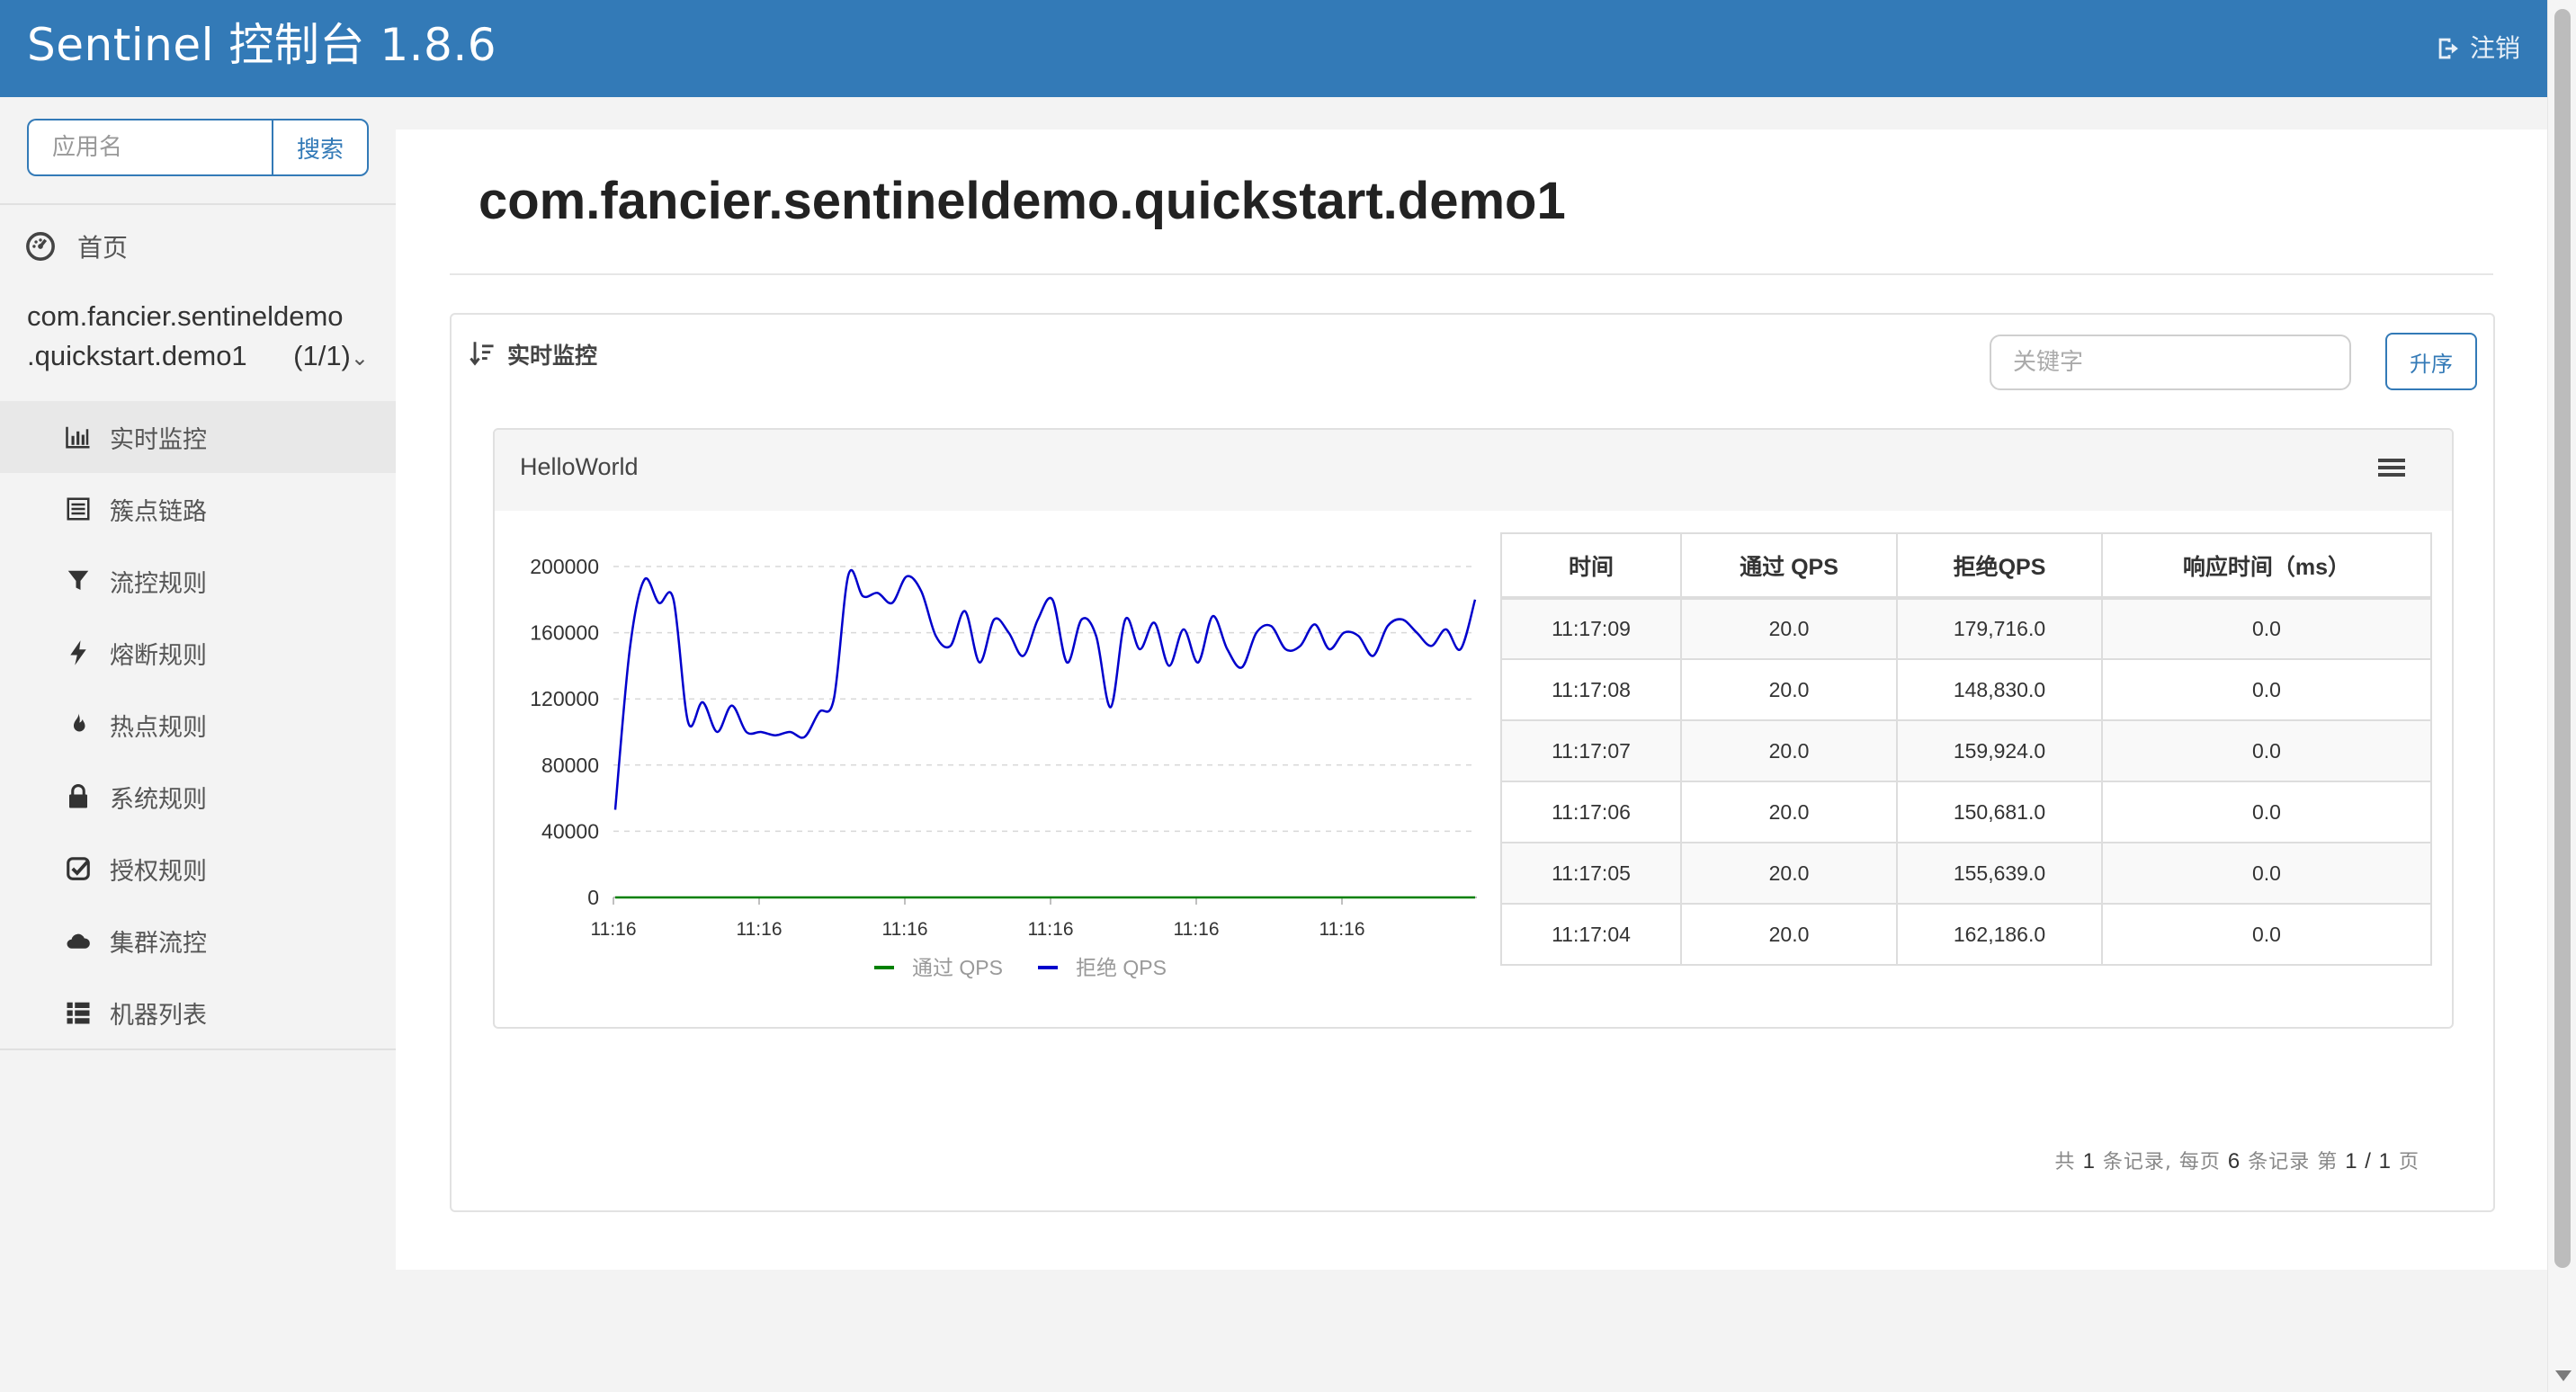  What do you see at coordinates (78, 437) in the screenshot?
I see `bar-chart-icon` at bounding box center [78, 437].